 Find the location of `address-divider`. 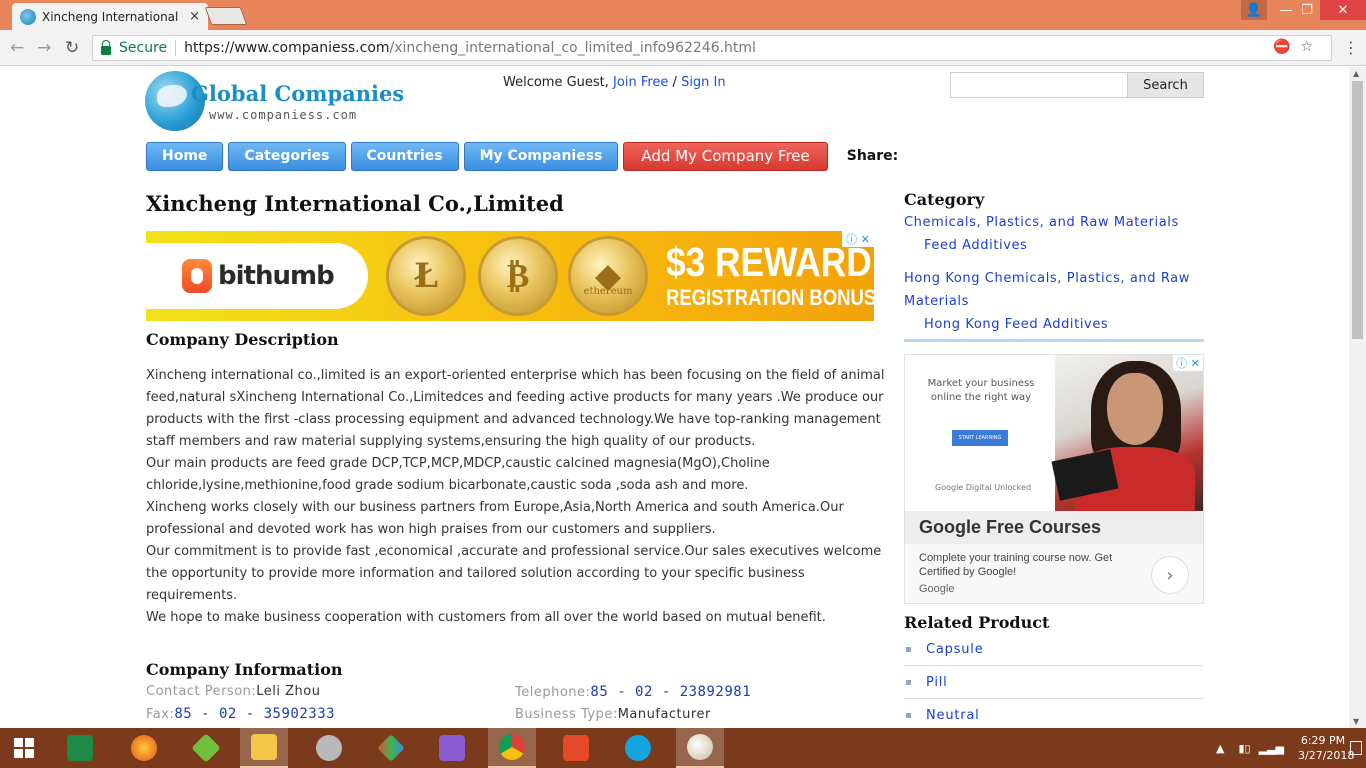

address-divider is located at coordinates (176, 48).